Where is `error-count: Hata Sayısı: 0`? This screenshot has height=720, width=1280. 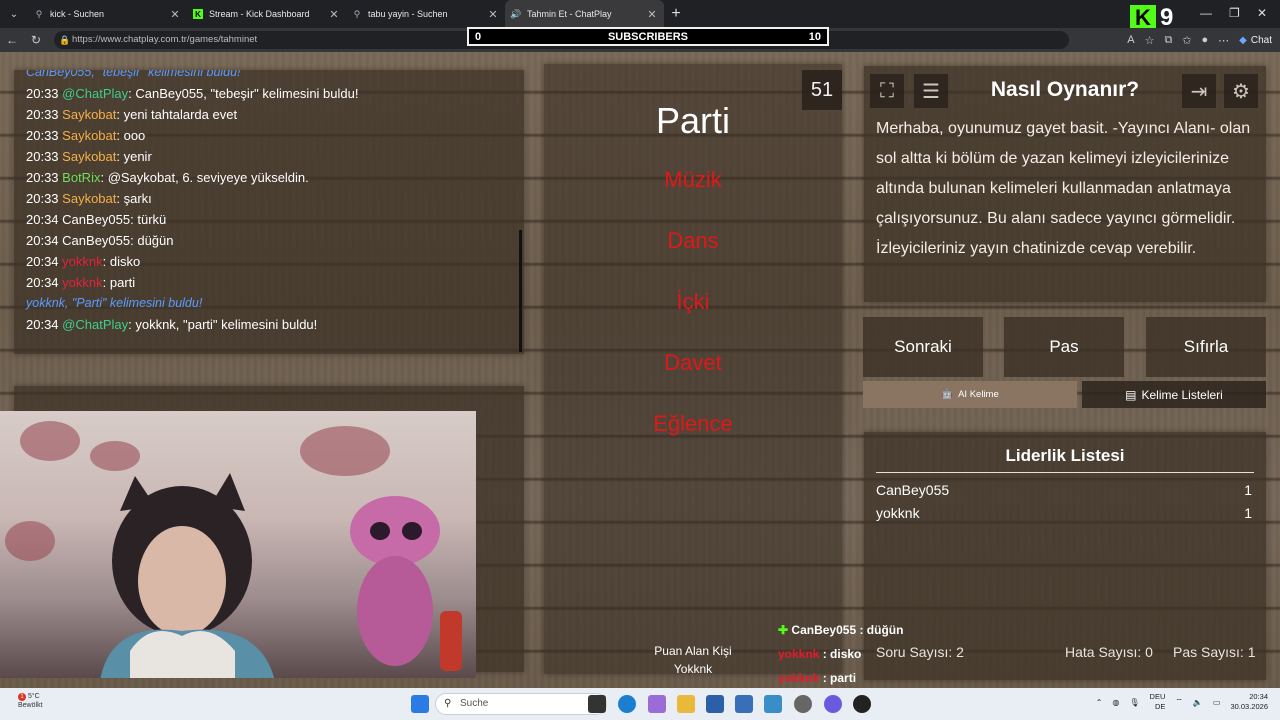
error-count: Hata Sayısı: 0 is located at coordinates (1109, 652).